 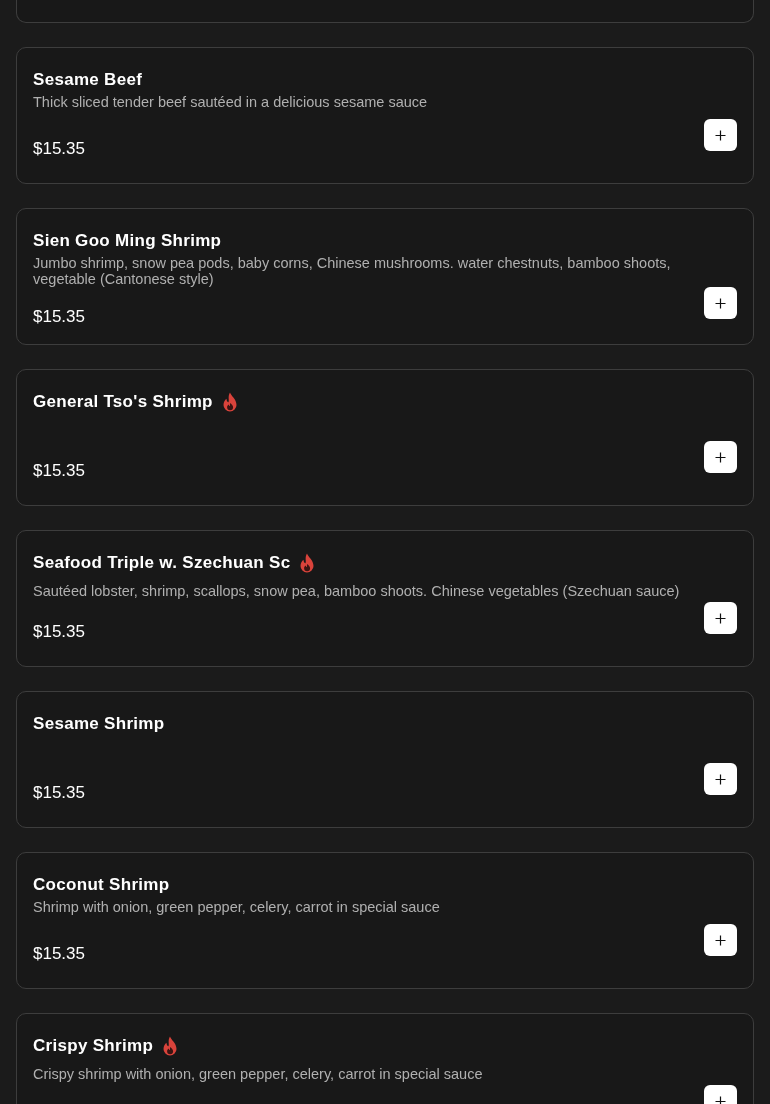 What do you see at coordinates (231, 102) in the screenshot?
I see `item-description: Thick sliced tender beef sautéed in a delicious sesame sauce` at bounding box center [231, 102].